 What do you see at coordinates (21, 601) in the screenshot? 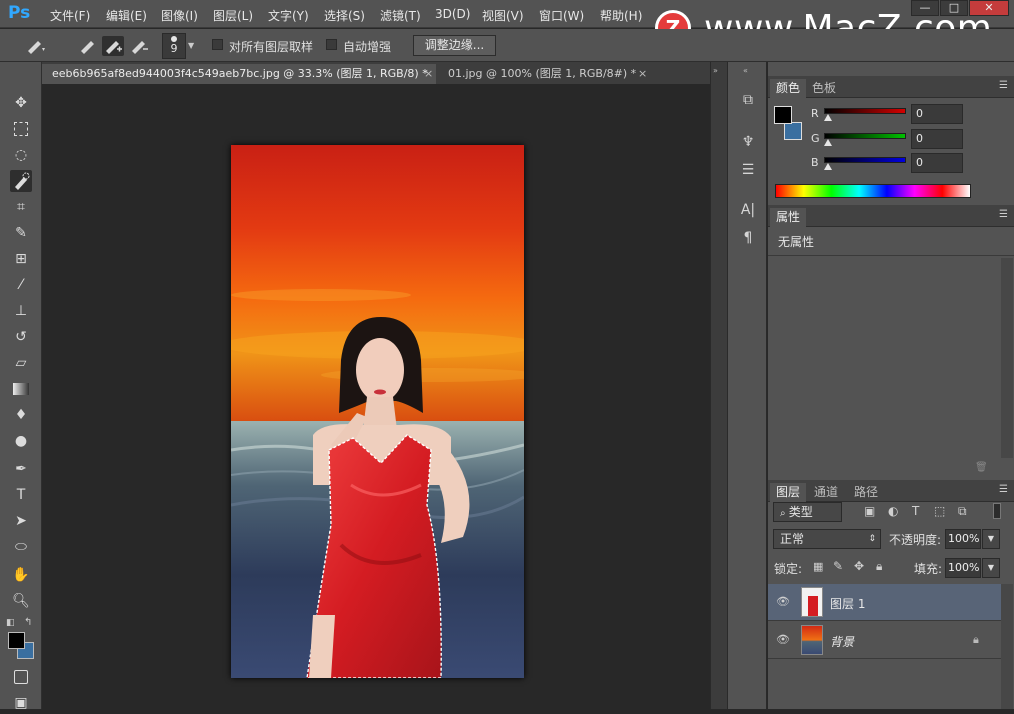
I see `zoom-tool-icon: 🔍︎` at bounding box center [21, 601].